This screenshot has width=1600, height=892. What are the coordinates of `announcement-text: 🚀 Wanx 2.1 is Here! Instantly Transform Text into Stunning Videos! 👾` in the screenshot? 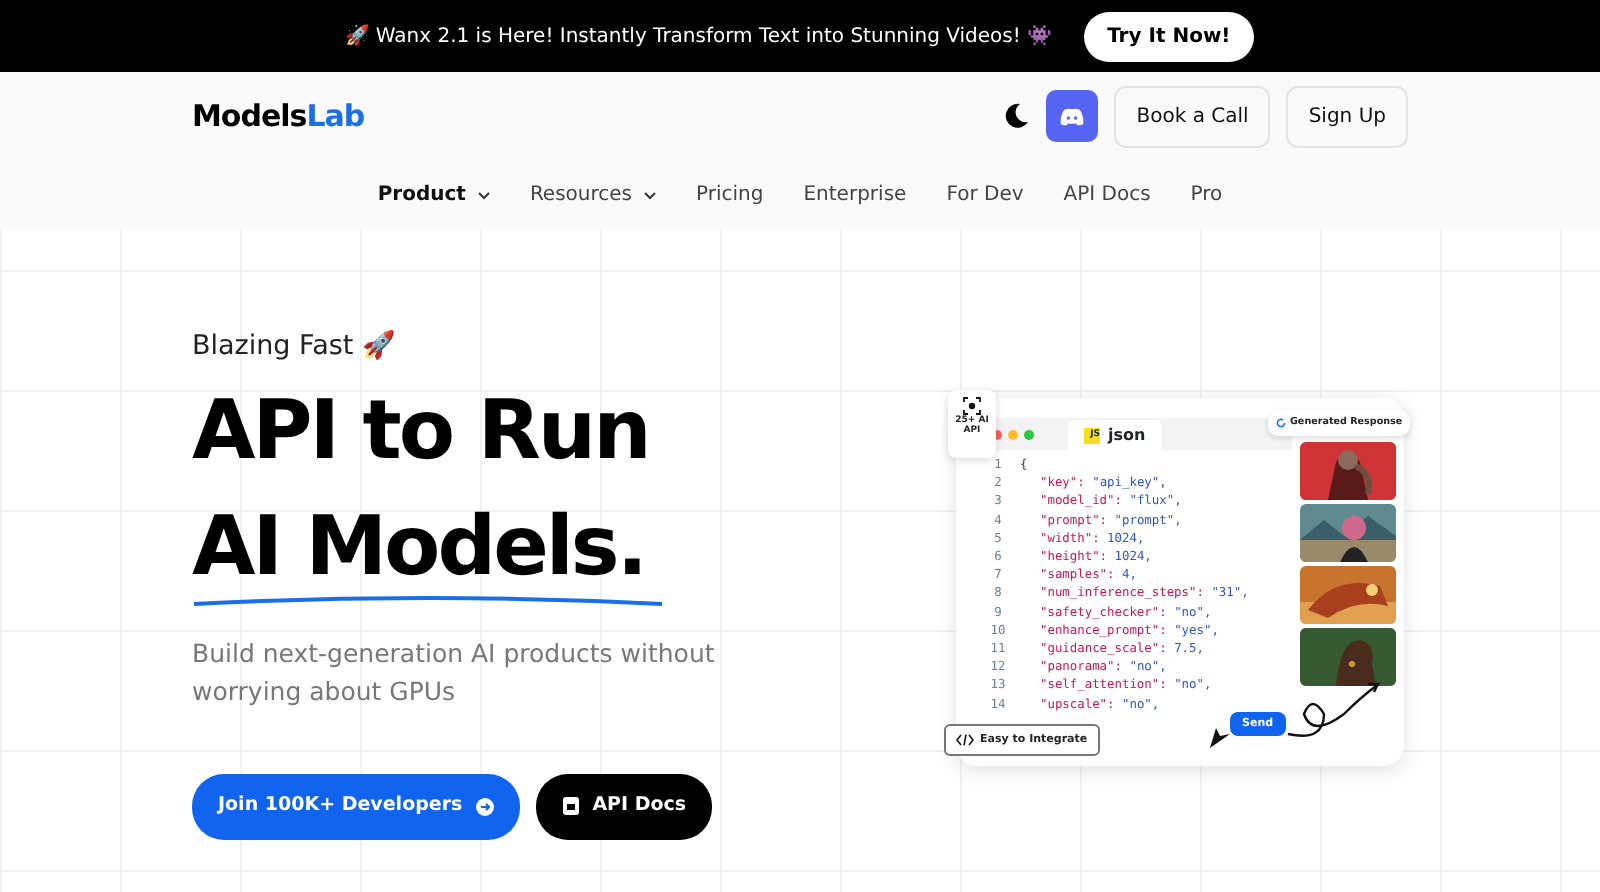 It's located at (698, 36).